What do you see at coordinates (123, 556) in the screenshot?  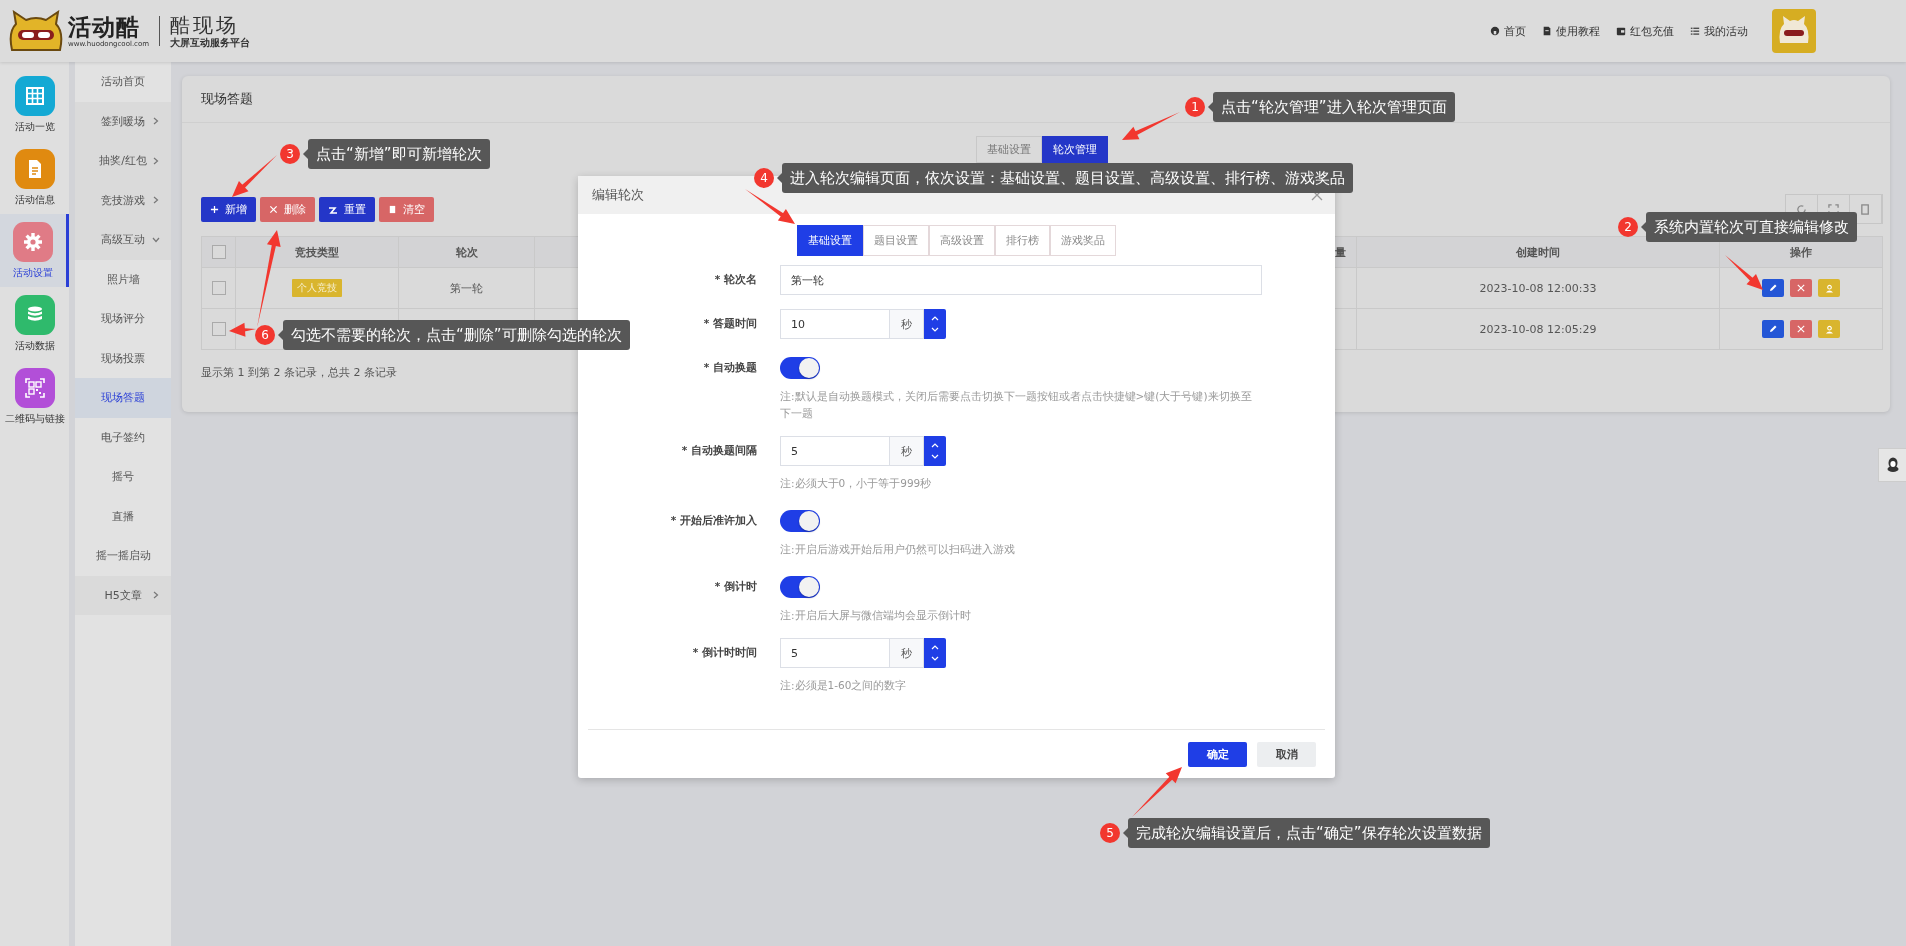 I see `submenu-item: 摇一摇启动` at bounding box center [123, 556].